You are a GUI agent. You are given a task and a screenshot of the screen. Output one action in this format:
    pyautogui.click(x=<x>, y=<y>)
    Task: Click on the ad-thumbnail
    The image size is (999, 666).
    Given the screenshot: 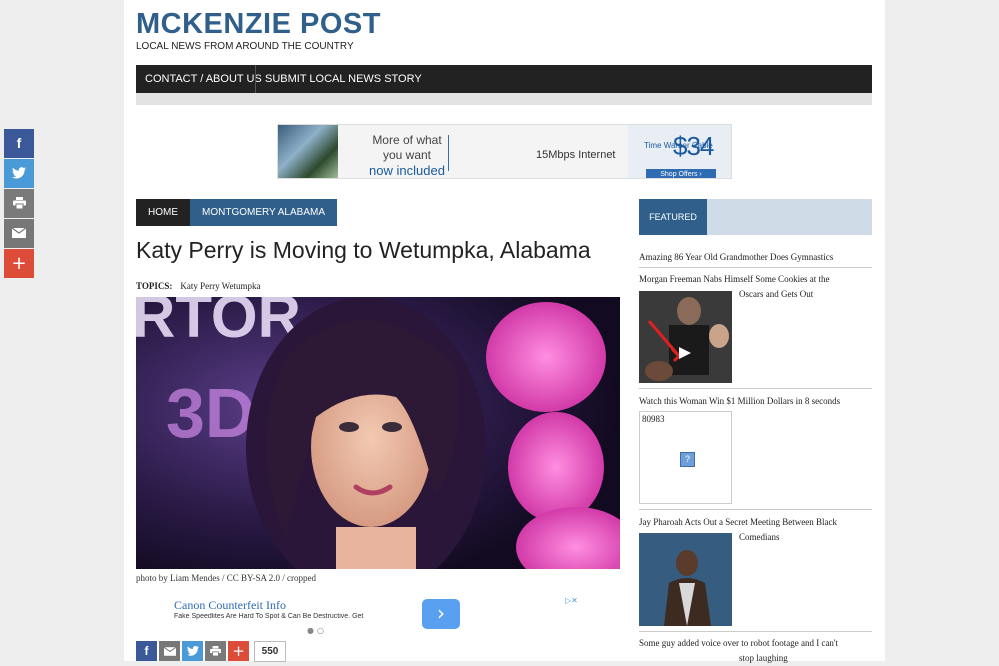 What is the action you would take?
    pyautogui.click(x=308, y=151)
    